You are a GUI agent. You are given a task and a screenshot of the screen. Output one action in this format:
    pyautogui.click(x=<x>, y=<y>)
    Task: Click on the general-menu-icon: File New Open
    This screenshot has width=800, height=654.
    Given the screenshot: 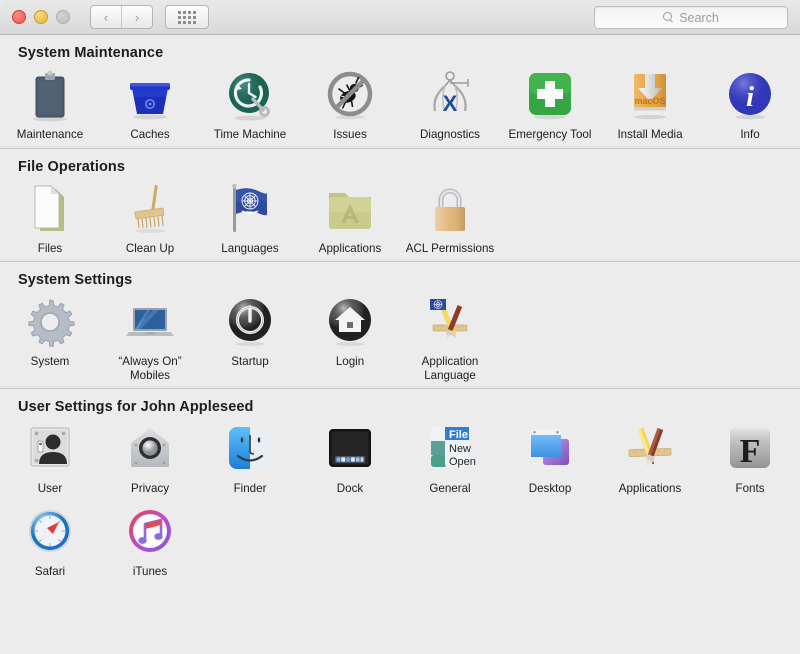 What is the action you would take?
    pyautogui.click(x=450, y=450)
    